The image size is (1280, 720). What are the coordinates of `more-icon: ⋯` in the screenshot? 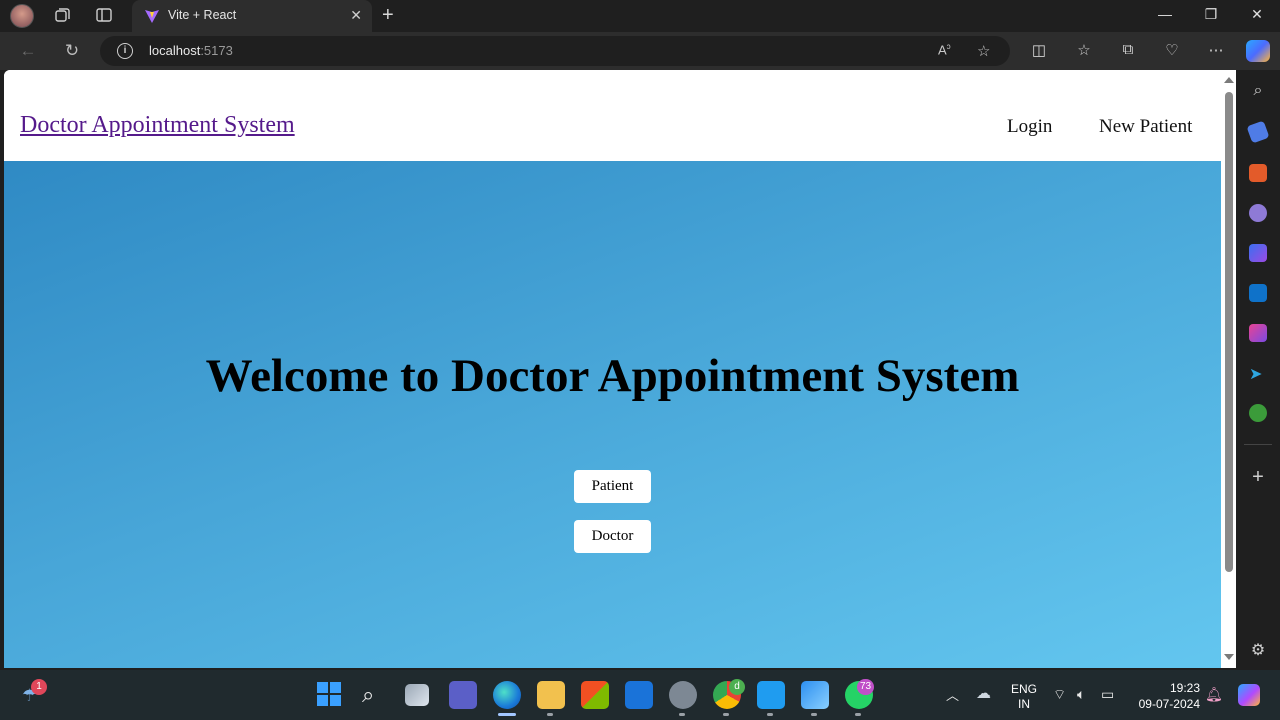 It's located at (1216, 50).